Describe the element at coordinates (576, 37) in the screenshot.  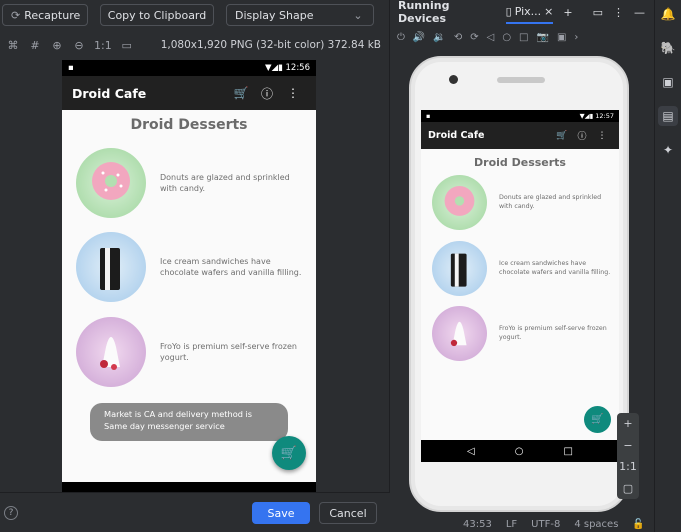
I see `more-actions-icon: ›` at that location.